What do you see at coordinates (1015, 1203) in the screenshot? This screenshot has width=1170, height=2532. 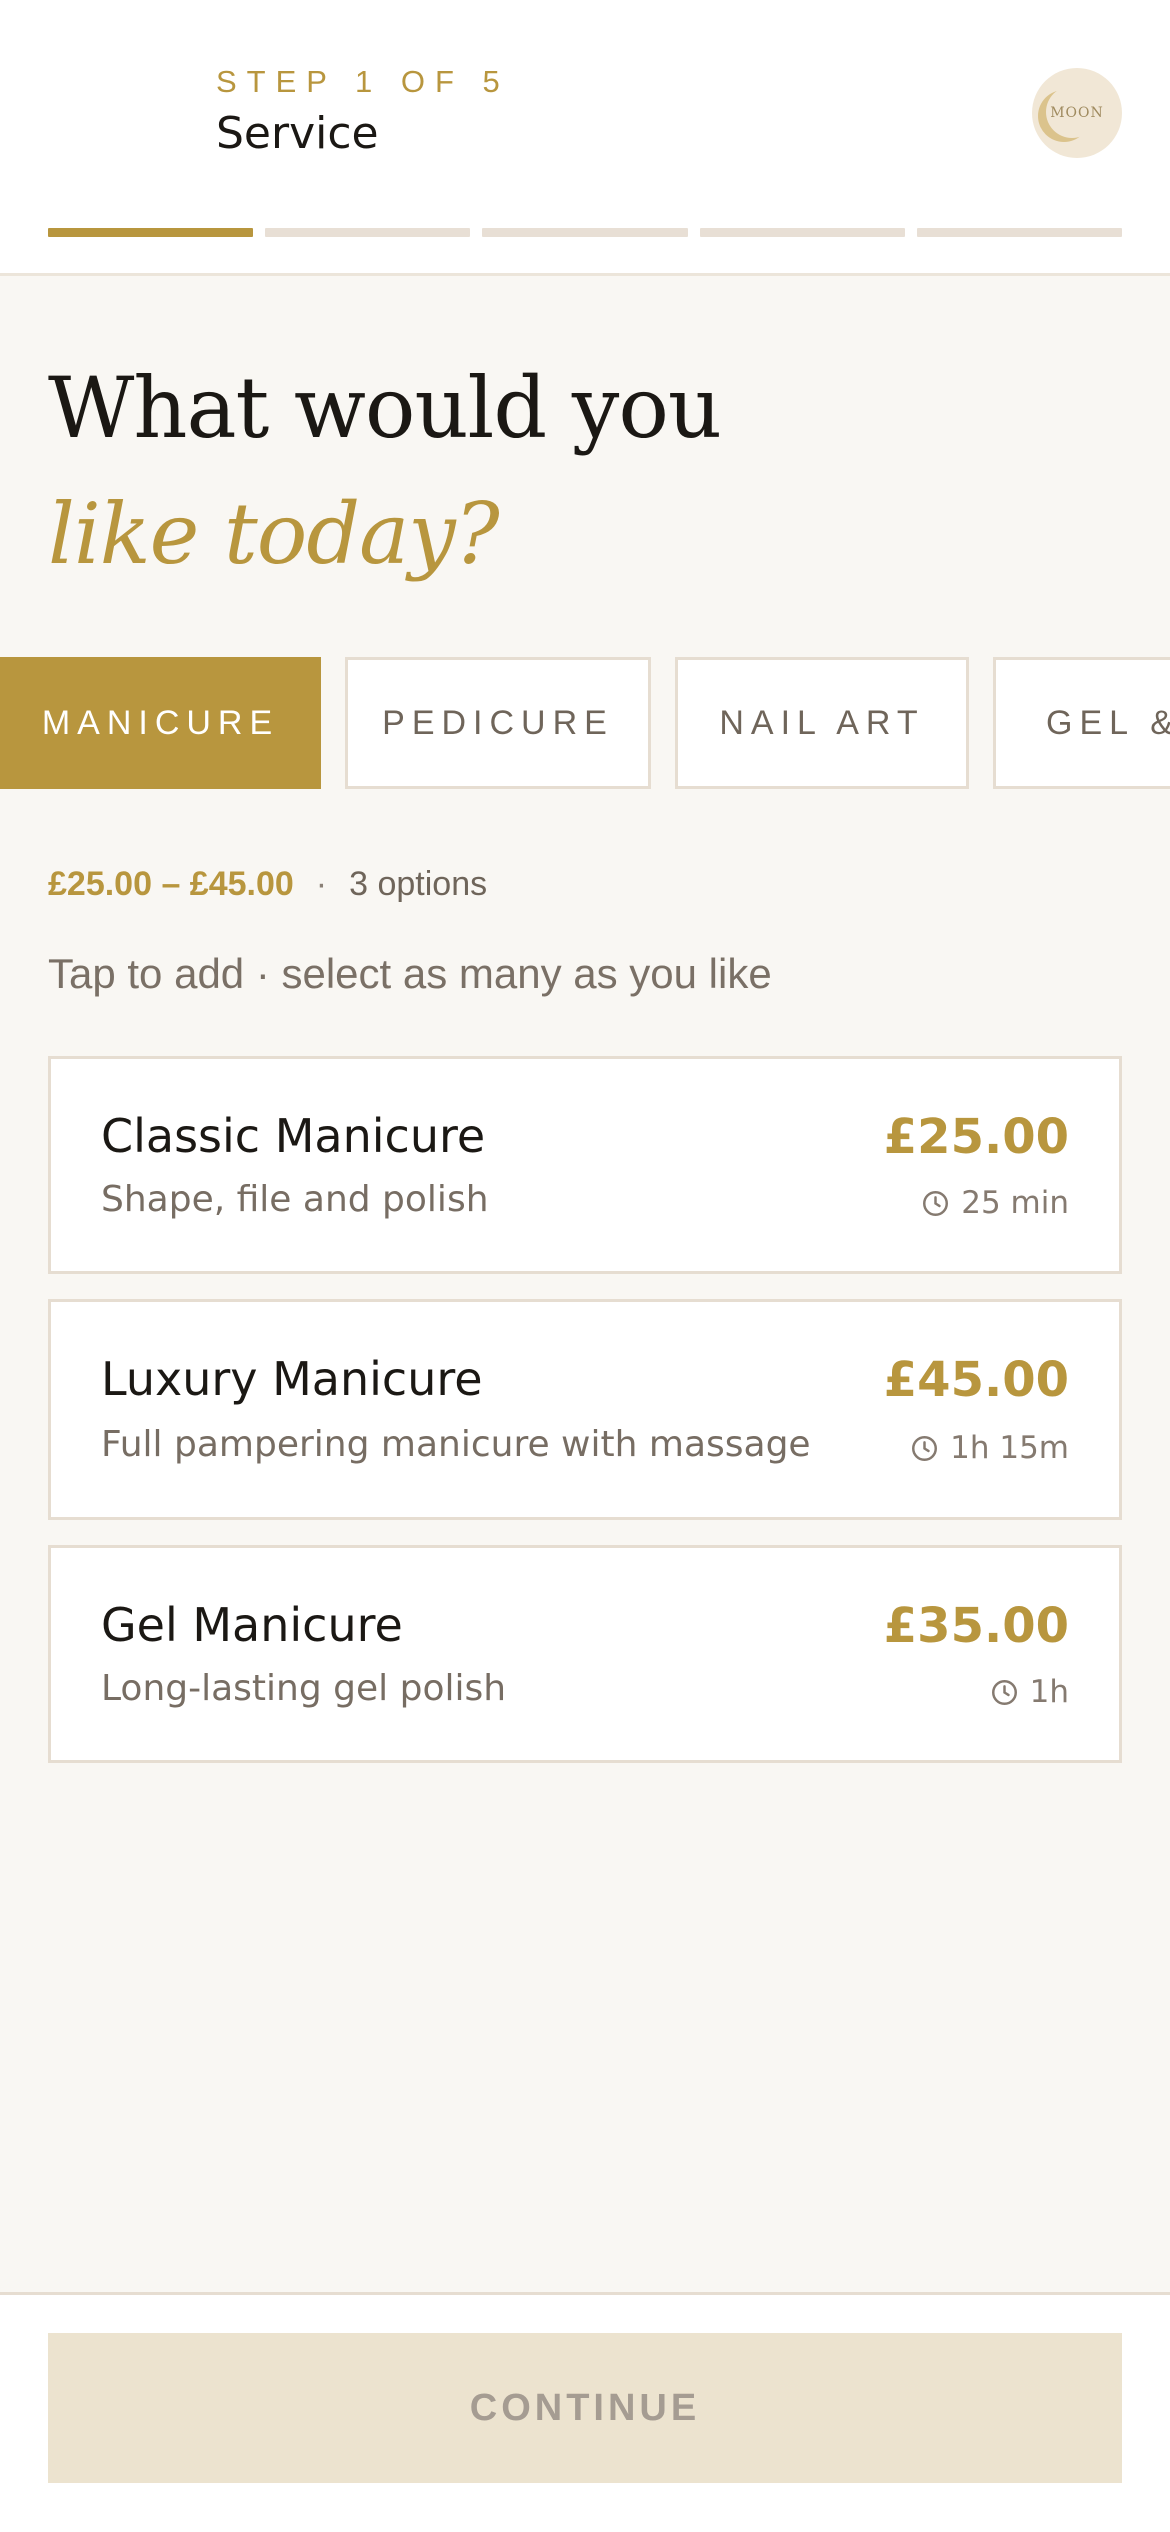 I see `service-duration-text: 25 min` at bounding box center [1015, 1203].